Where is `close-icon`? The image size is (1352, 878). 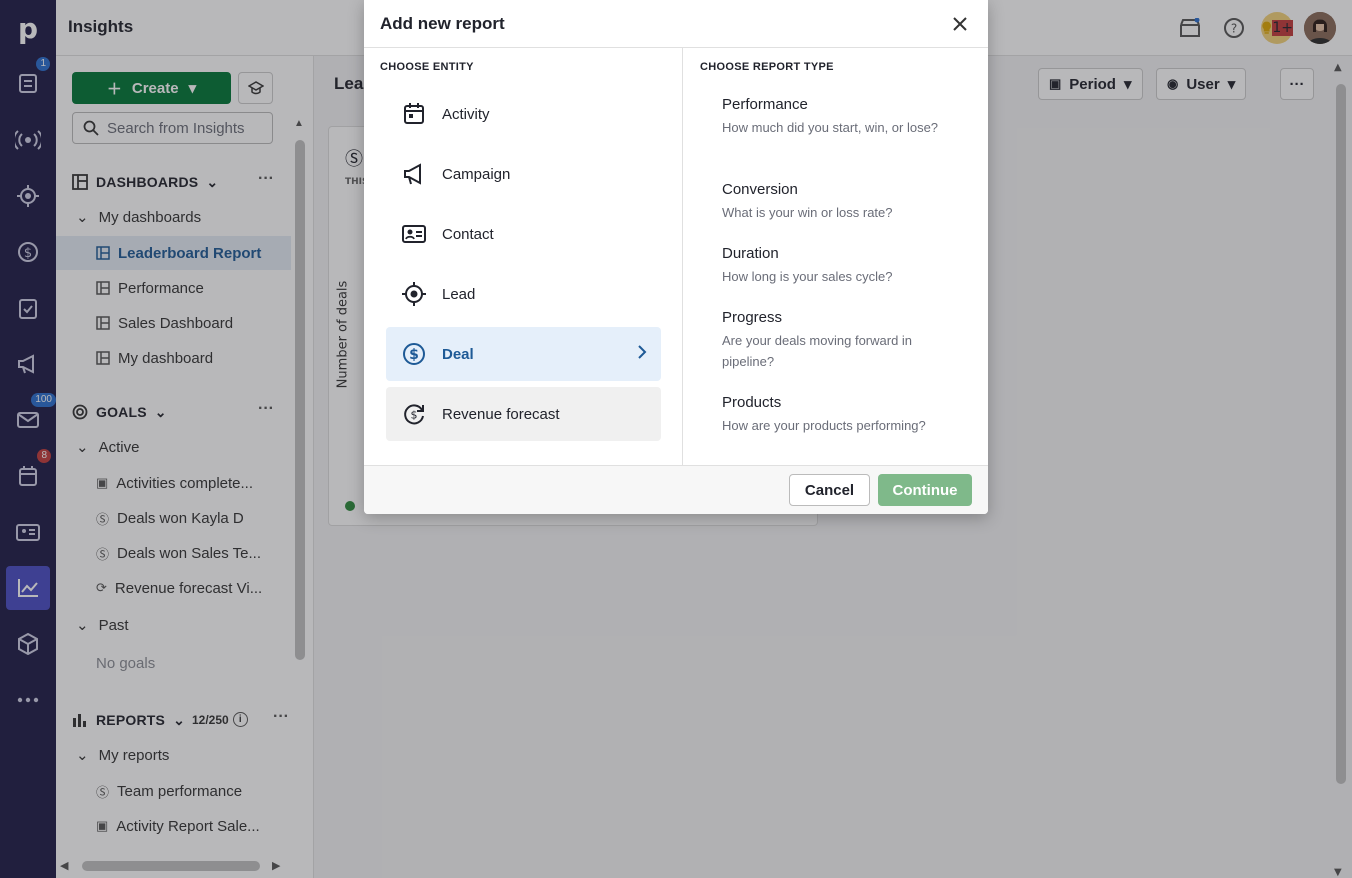
close-icon is located at coordinates (960, 24).